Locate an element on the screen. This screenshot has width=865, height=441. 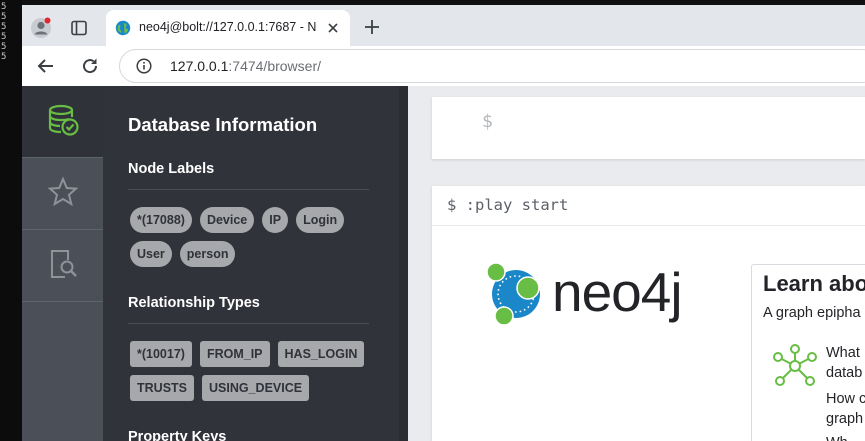
relationship-types-row: TRUSTS USING_DEVICE is located at coordinates (220, 388).